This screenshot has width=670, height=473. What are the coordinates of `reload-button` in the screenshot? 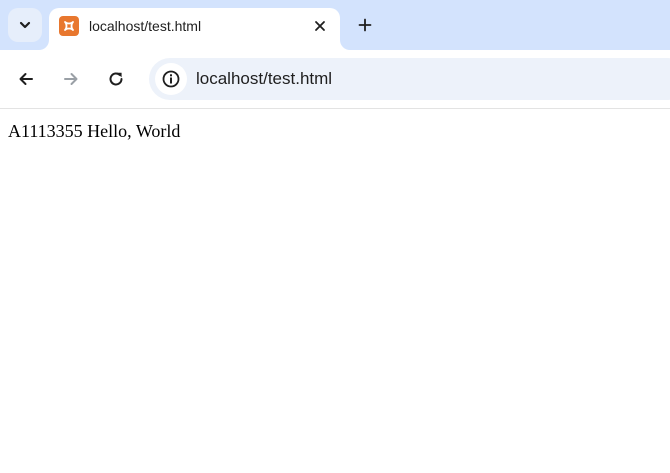 It's located at (116, 79).